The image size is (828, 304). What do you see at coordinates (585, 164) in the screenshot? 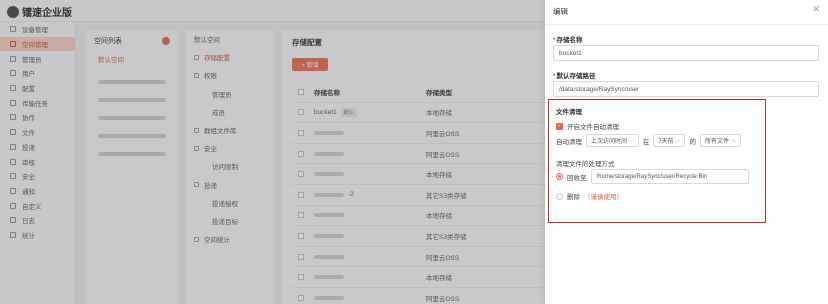
I see `handling-title: 清理文件的处理方式` at bounding box center [585, 164].